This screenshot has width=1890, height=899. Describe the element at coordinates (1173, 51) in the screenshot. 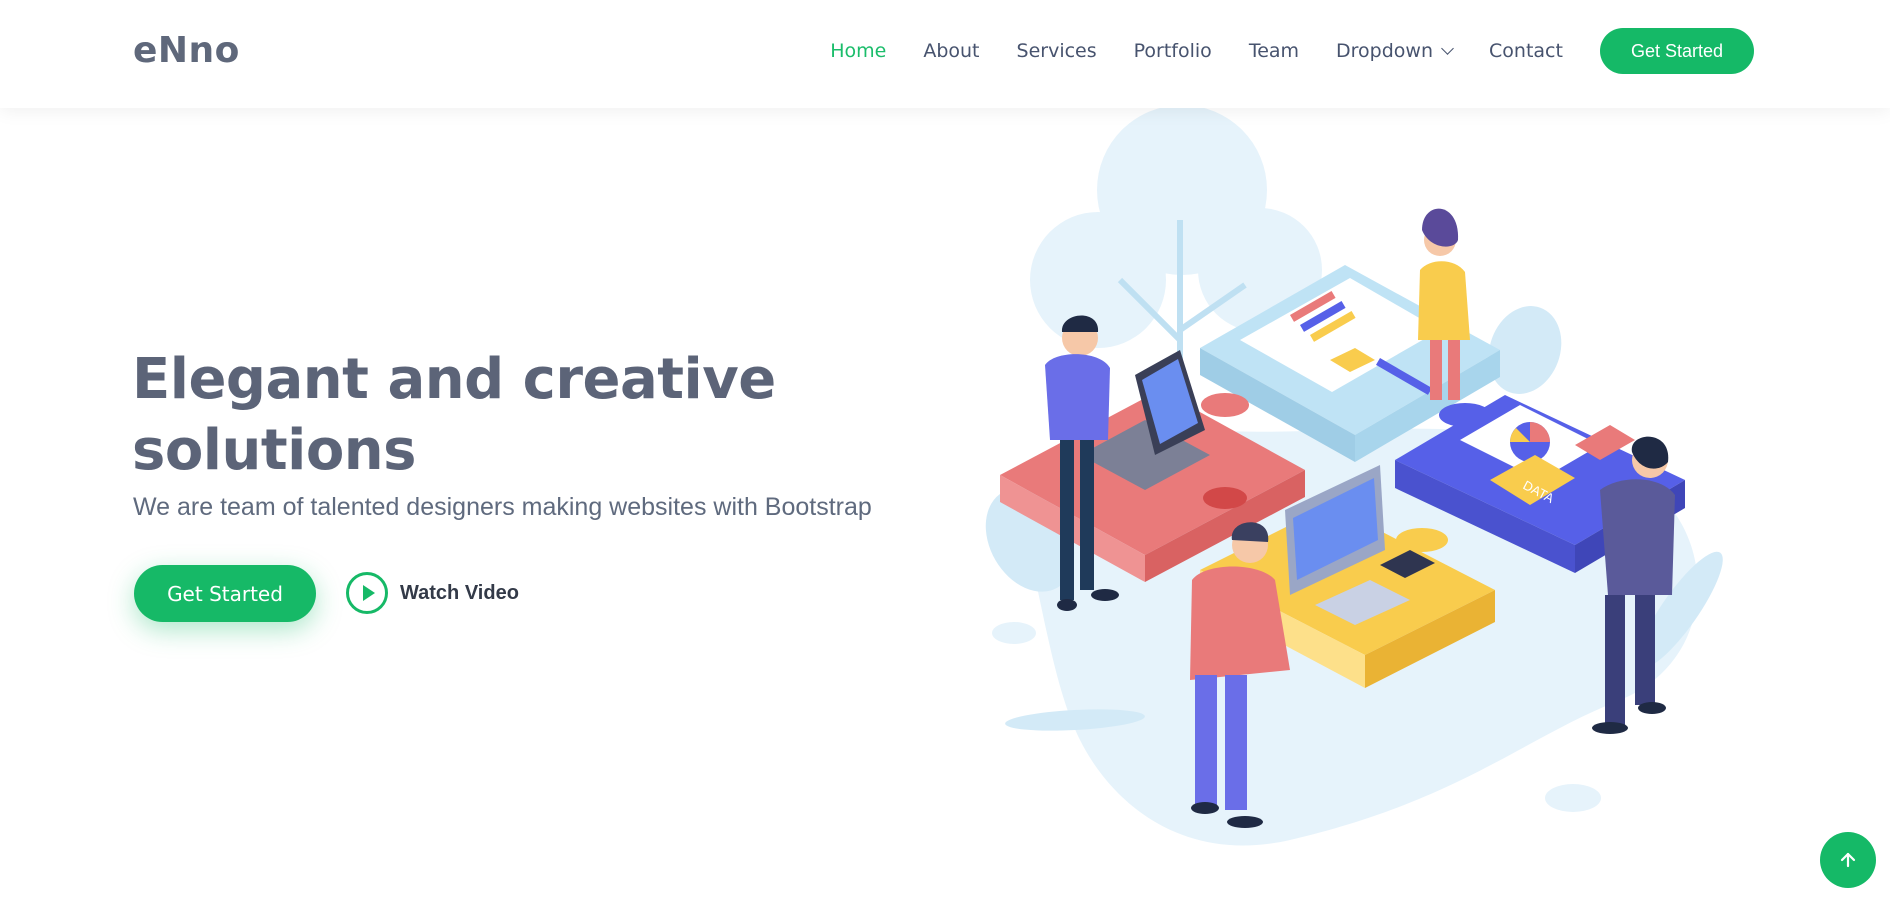

I see `nav-portfolio: Portfolio` at that location.